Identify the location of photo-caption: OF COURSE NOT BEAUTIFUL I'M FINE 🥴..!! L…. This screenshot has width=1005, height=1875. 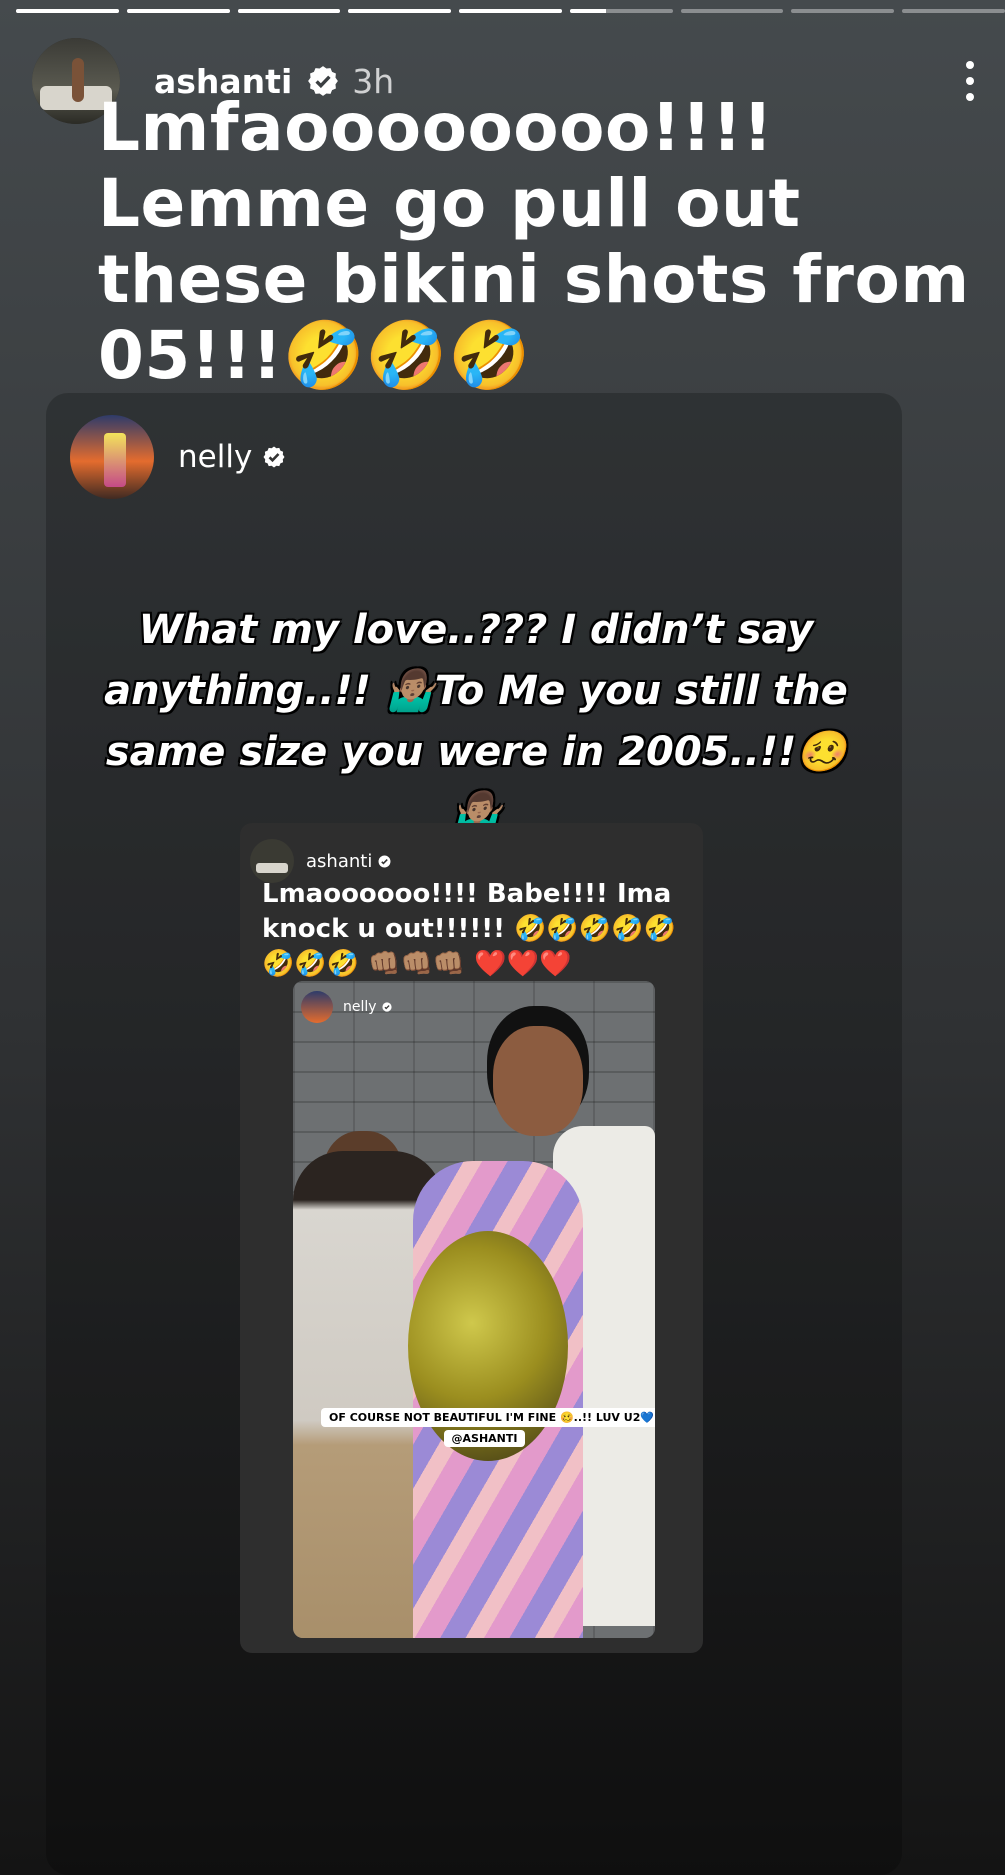
(488, 1426).